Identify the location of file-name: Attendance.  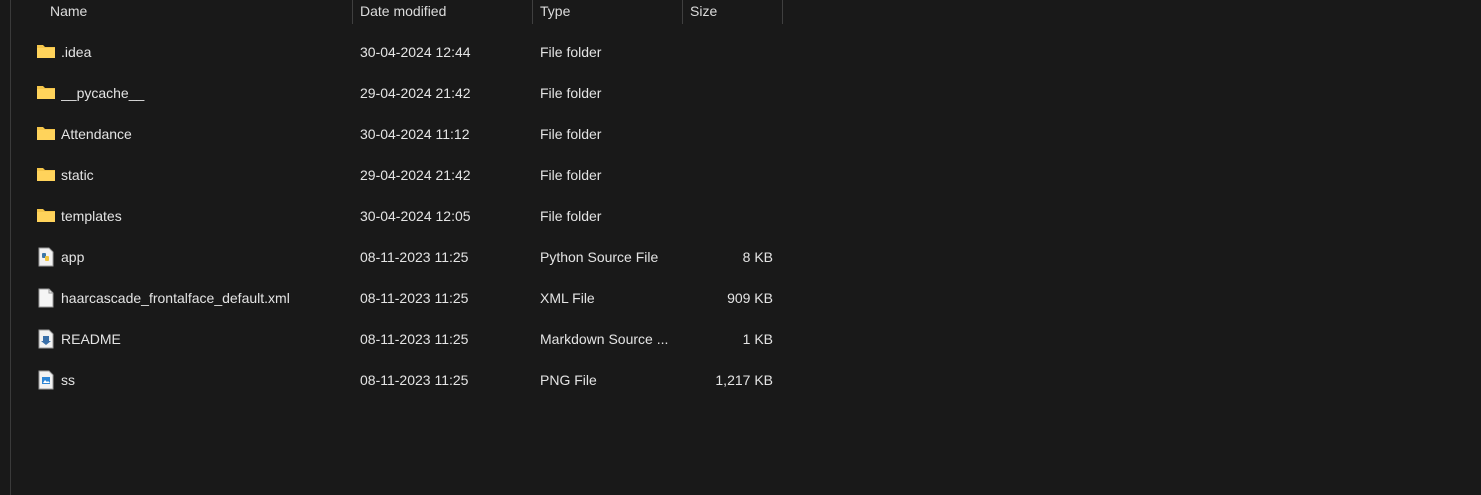
(96, 134).